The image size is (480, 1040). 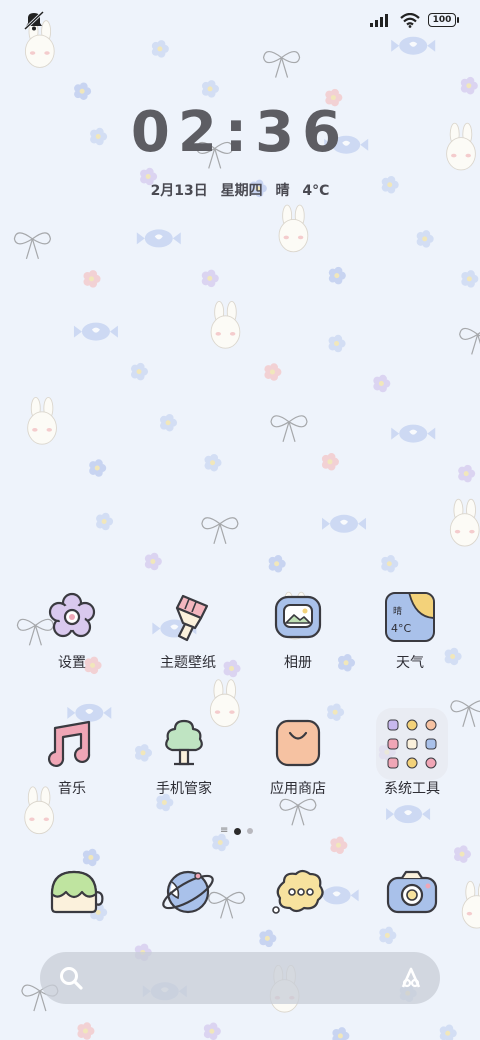 I want to click on weather-widget-icon: 晴 4°C, so click(x=410, y=617).